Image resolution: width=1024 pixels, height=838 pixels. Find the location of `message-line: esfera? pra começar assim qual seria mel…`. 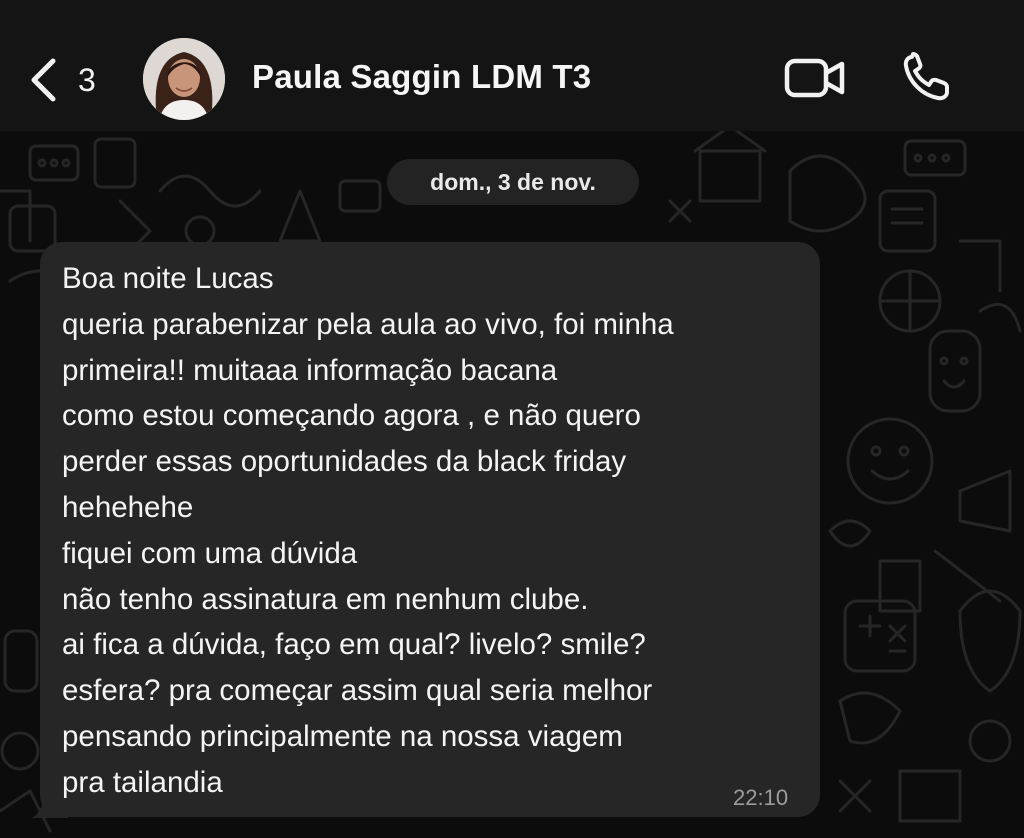

message-line: esfera? pra começar assim qual seria mel… is located at coordinates (357, 691).